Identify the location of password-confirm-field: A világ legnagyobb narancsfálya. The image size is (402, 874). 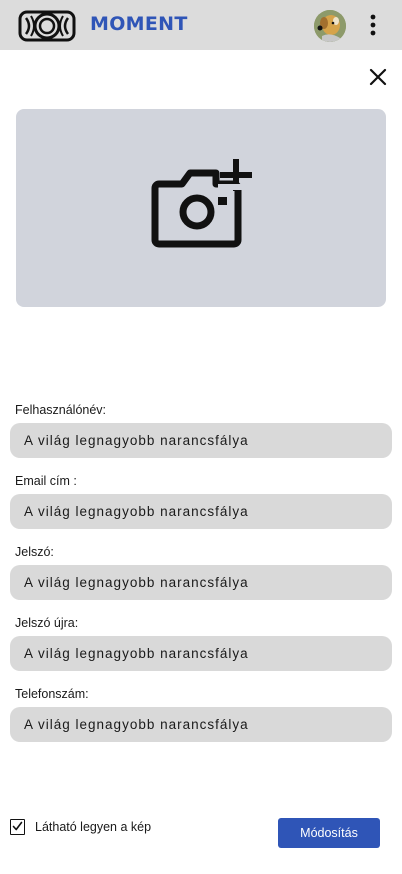
(201, 653).